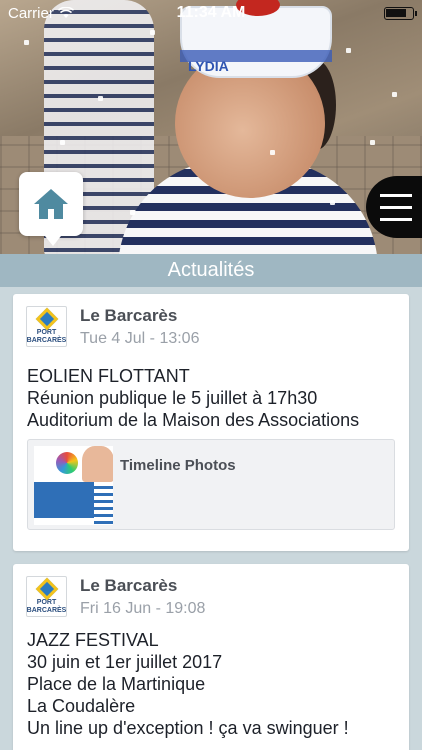  I want to click on hamburger-menu-icon, so click(396, 195).